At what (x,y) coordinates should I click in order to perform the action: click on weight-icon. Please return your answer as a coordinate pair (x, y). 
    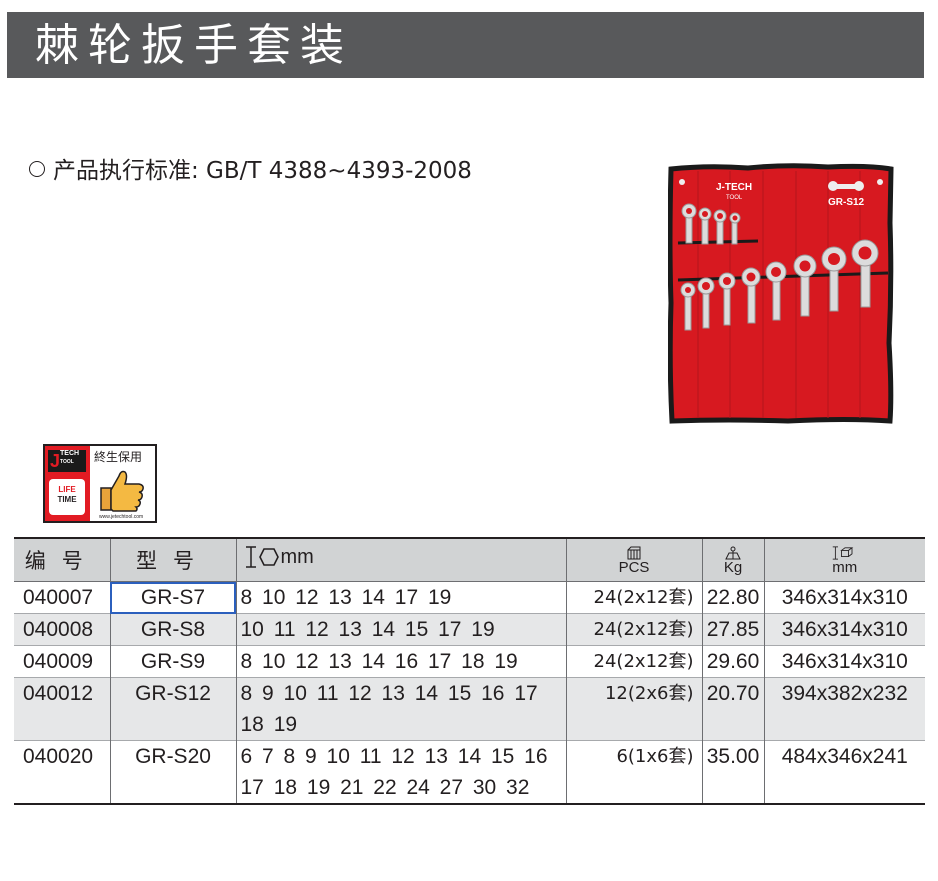
    Looking at the image, I should click on (733, 552).